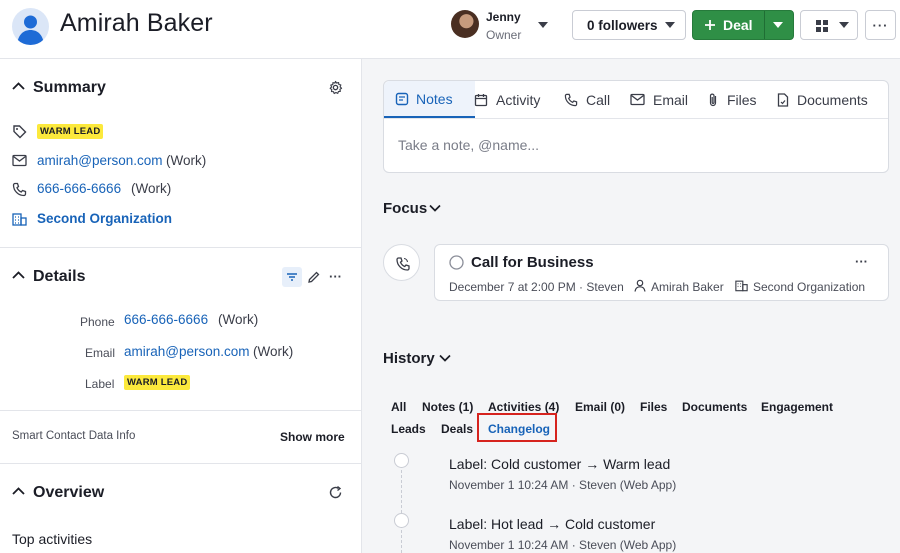 This screenshot has width=900, height=553. What do you see at coordinates (710, 25) in the screenshot?
I see `plus-icon` at bounding box center [710, 25].